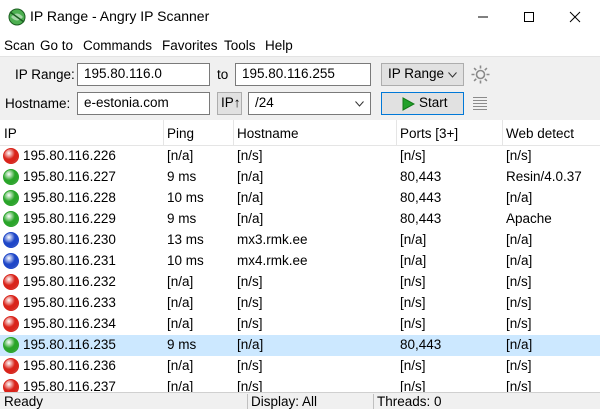 Image resolution: width=600 pixels, height=409 pixels. Describe the element at coordinates (69, 365) in the screenshot. I see `cell-ip: 195.80.116.236` at that location.